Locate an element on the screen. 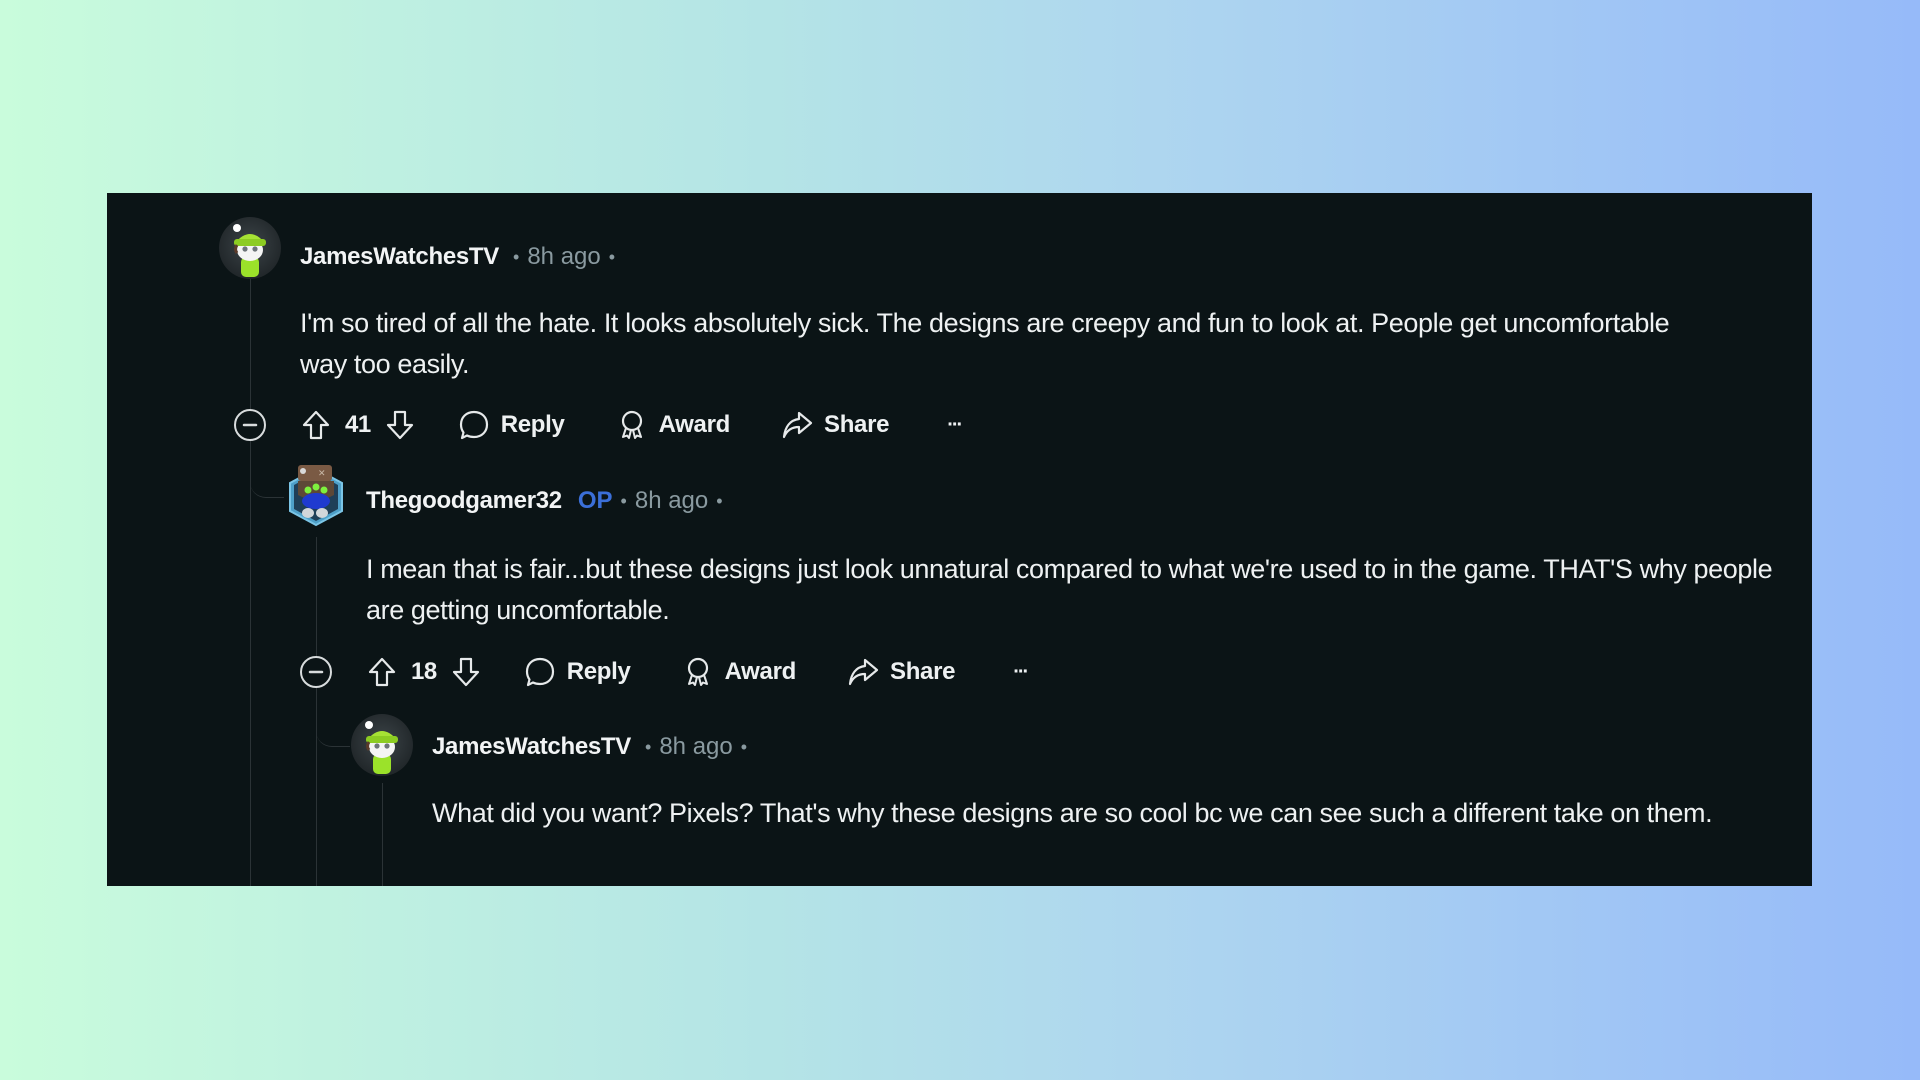 The image size is (1920, 1080). comment-1-username: JamesWatchesTV is located at coordinates (399, 257).